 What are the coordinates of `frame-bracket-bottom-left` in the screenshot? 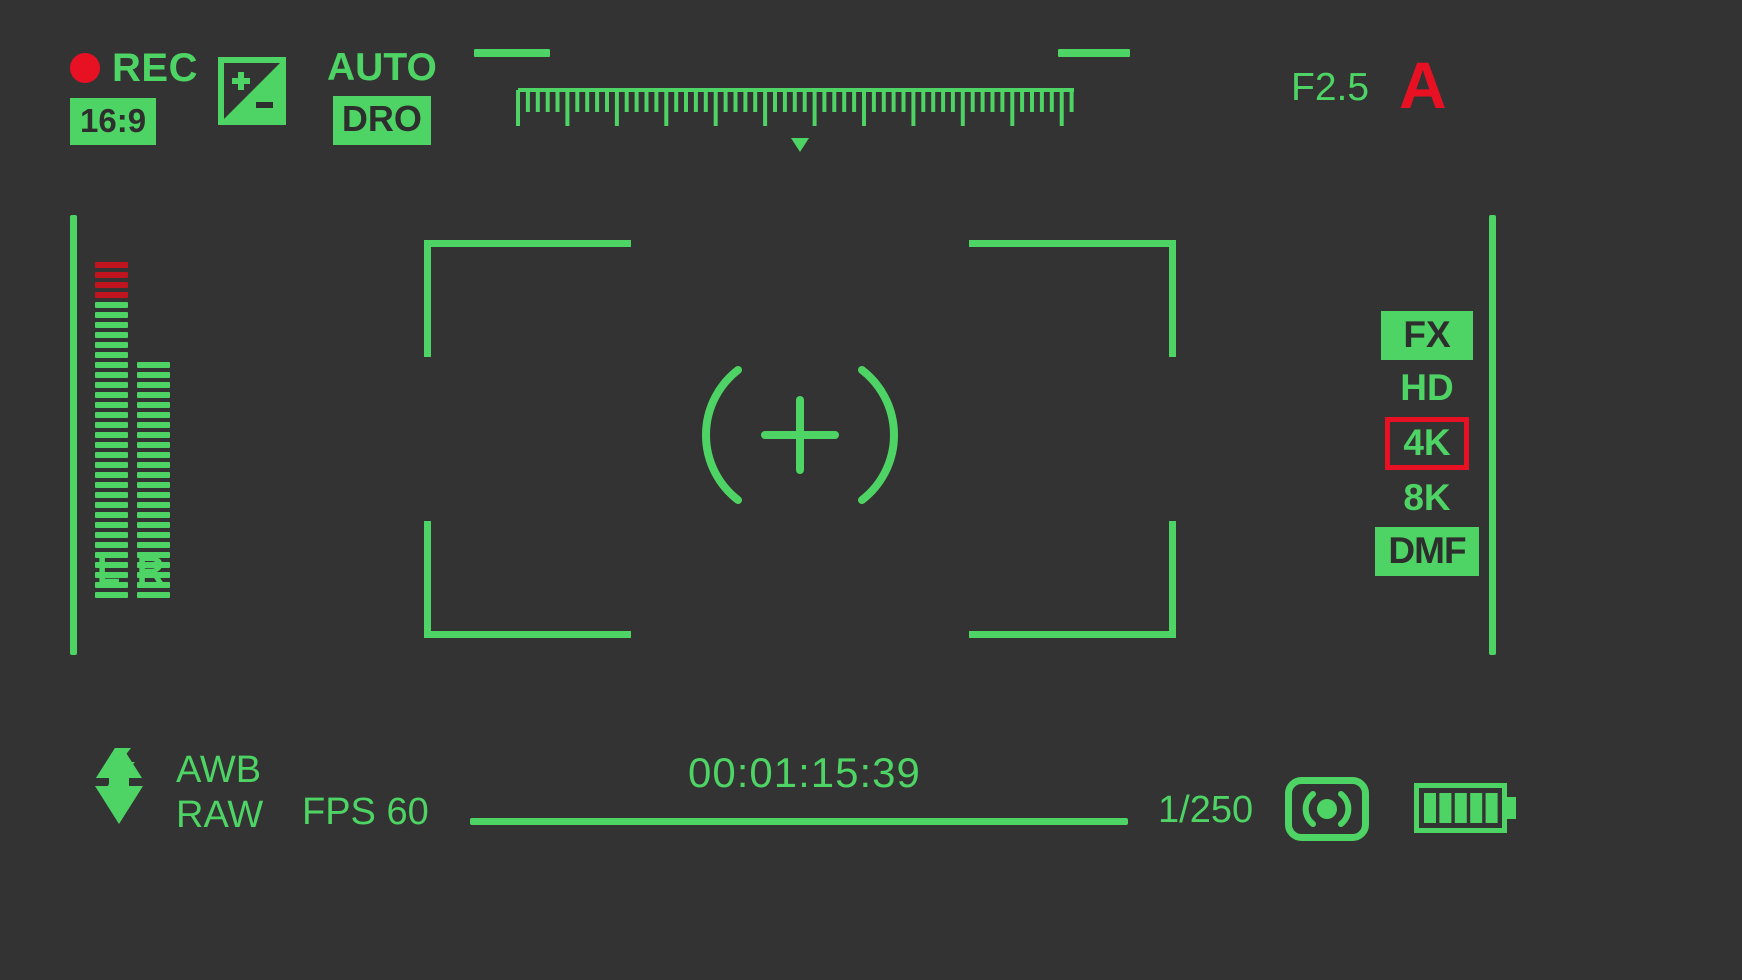 It's located at (527, 579).